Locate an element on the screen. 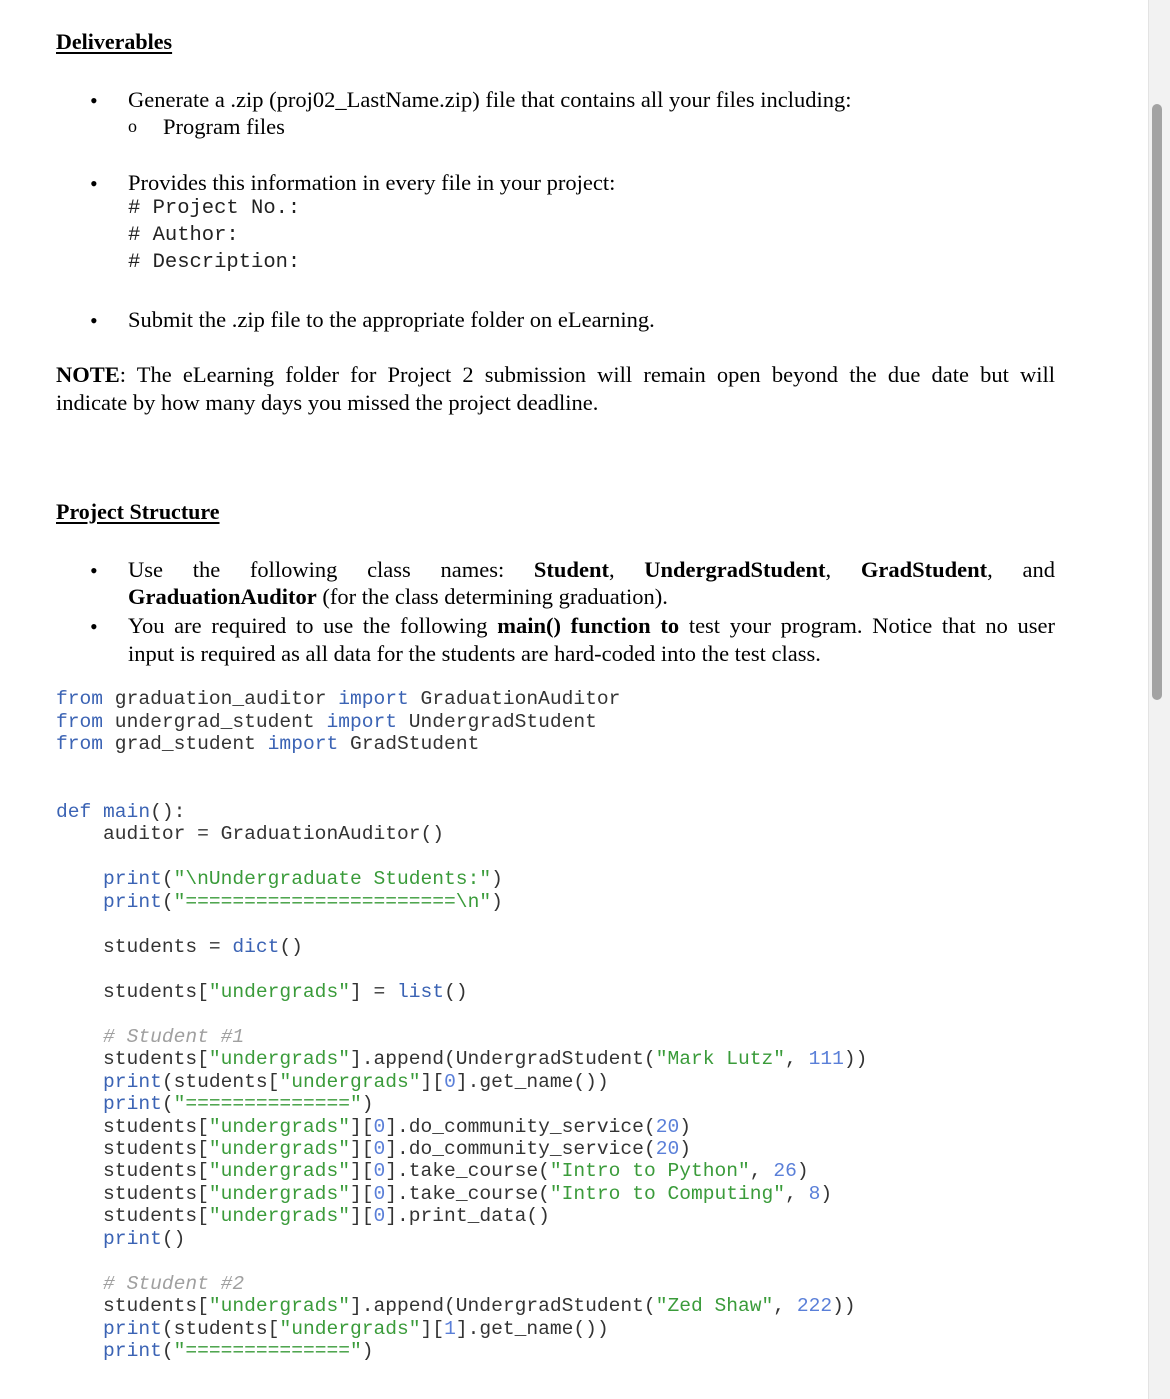 Image resolution: width=1170 pixels, height=1399 pixels. code-print-empty: print() is located at coordinates (144, 1239).